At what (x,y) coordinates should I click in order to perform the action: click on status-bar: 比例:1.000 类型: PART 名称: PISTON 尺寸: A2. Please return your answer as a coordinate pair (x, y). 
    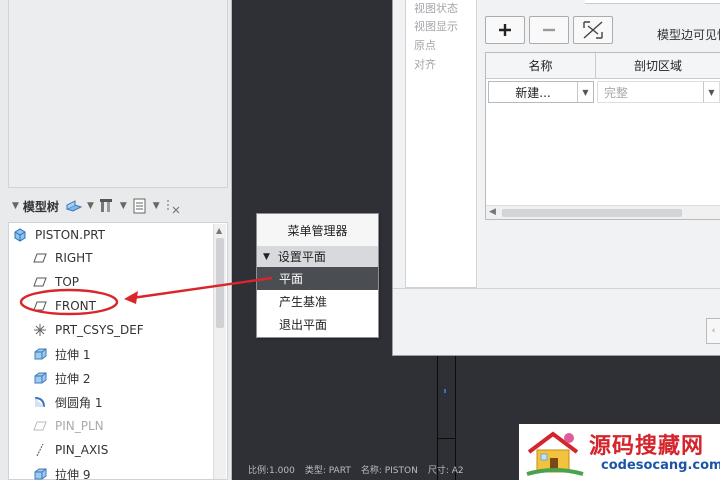
    Looking at the image, I should click on (356, 469).